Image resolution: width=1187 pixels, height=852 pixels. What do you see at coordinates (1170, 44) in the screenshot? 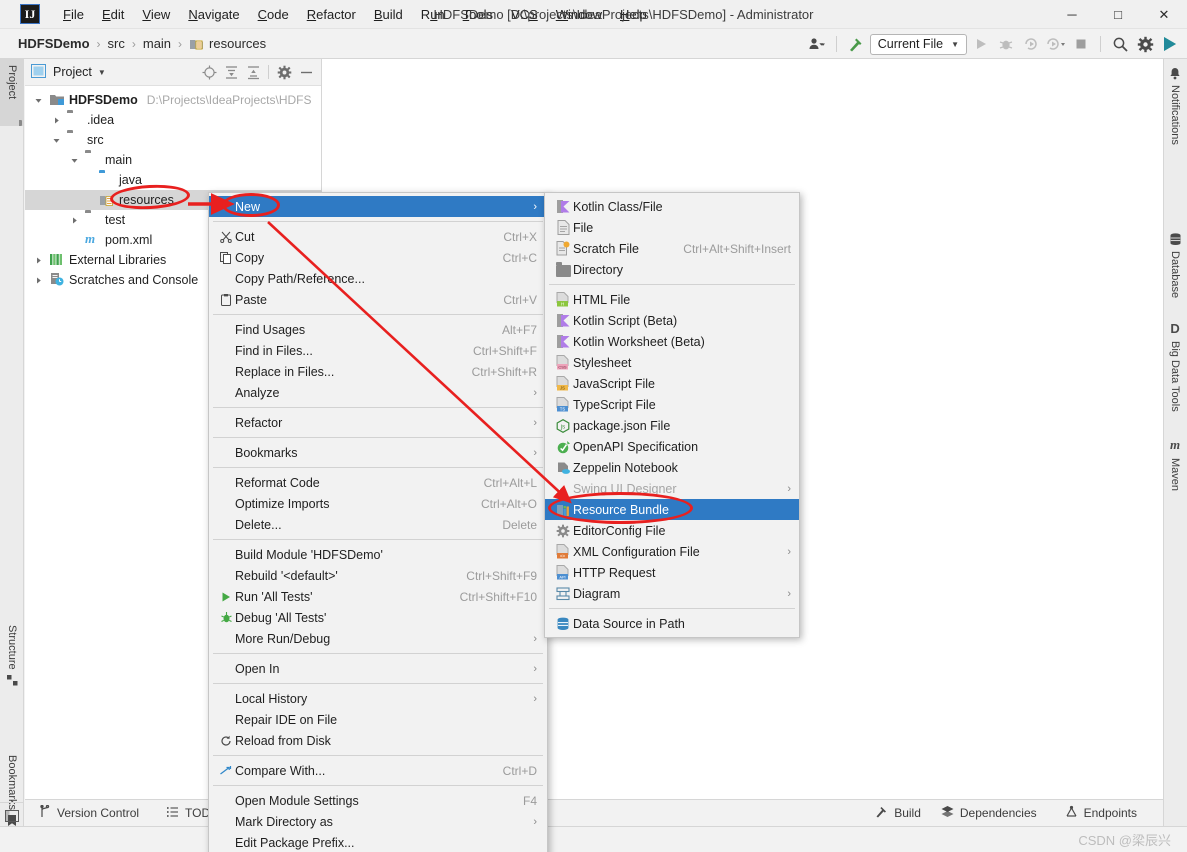
I see `updates-icon` at bounding box center [1170, 44].